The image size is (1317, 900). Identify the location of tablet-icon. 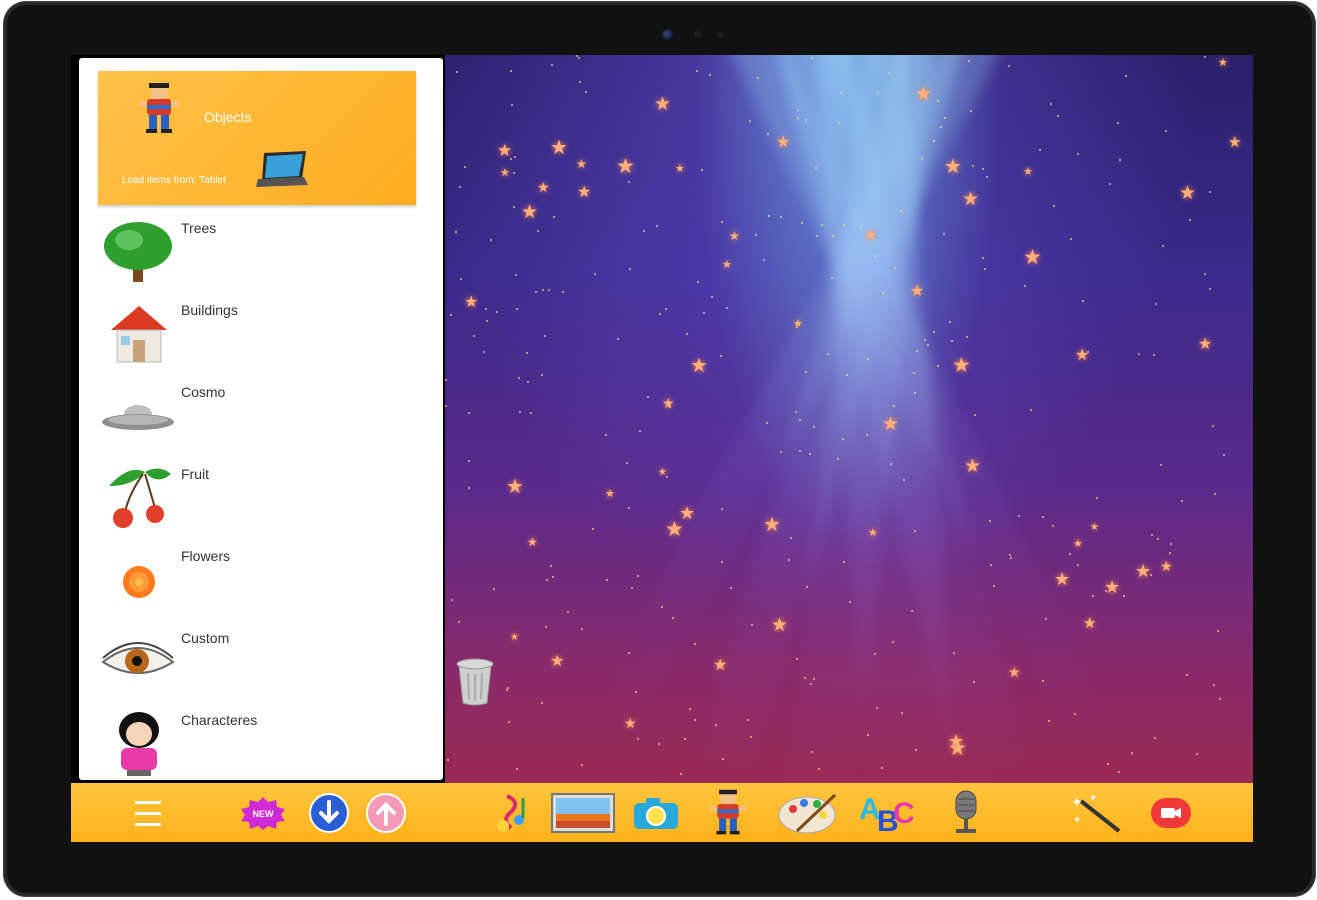
(282, 170).